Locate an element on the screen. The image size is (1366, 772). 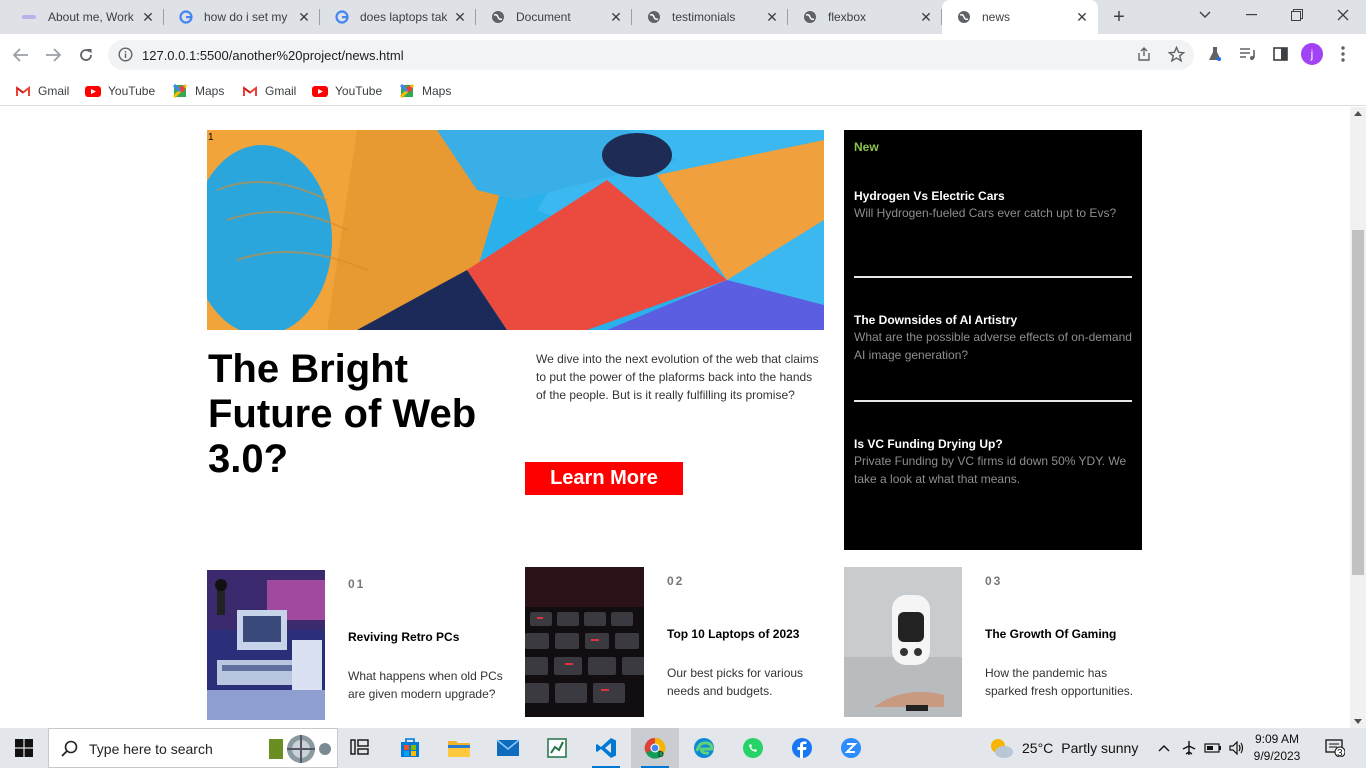
share-button is located at coordinates (1144, 54).